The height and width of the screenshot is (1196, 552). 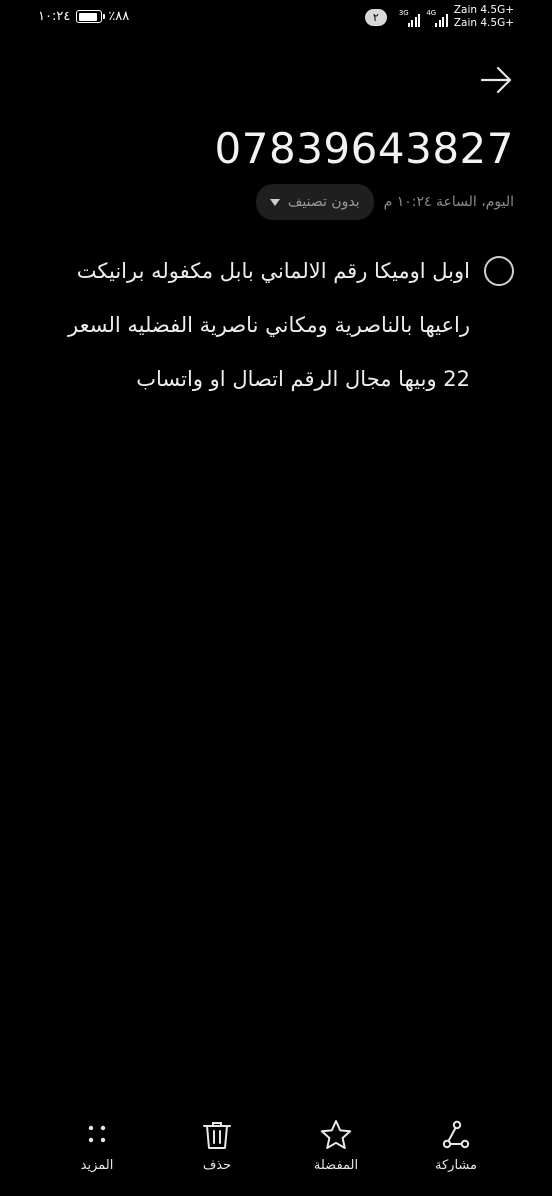 What do you see at coordinates (403, 13) in the screenshot?
I see `sim1-network-type: 3G` at bounding box center [403, 13].